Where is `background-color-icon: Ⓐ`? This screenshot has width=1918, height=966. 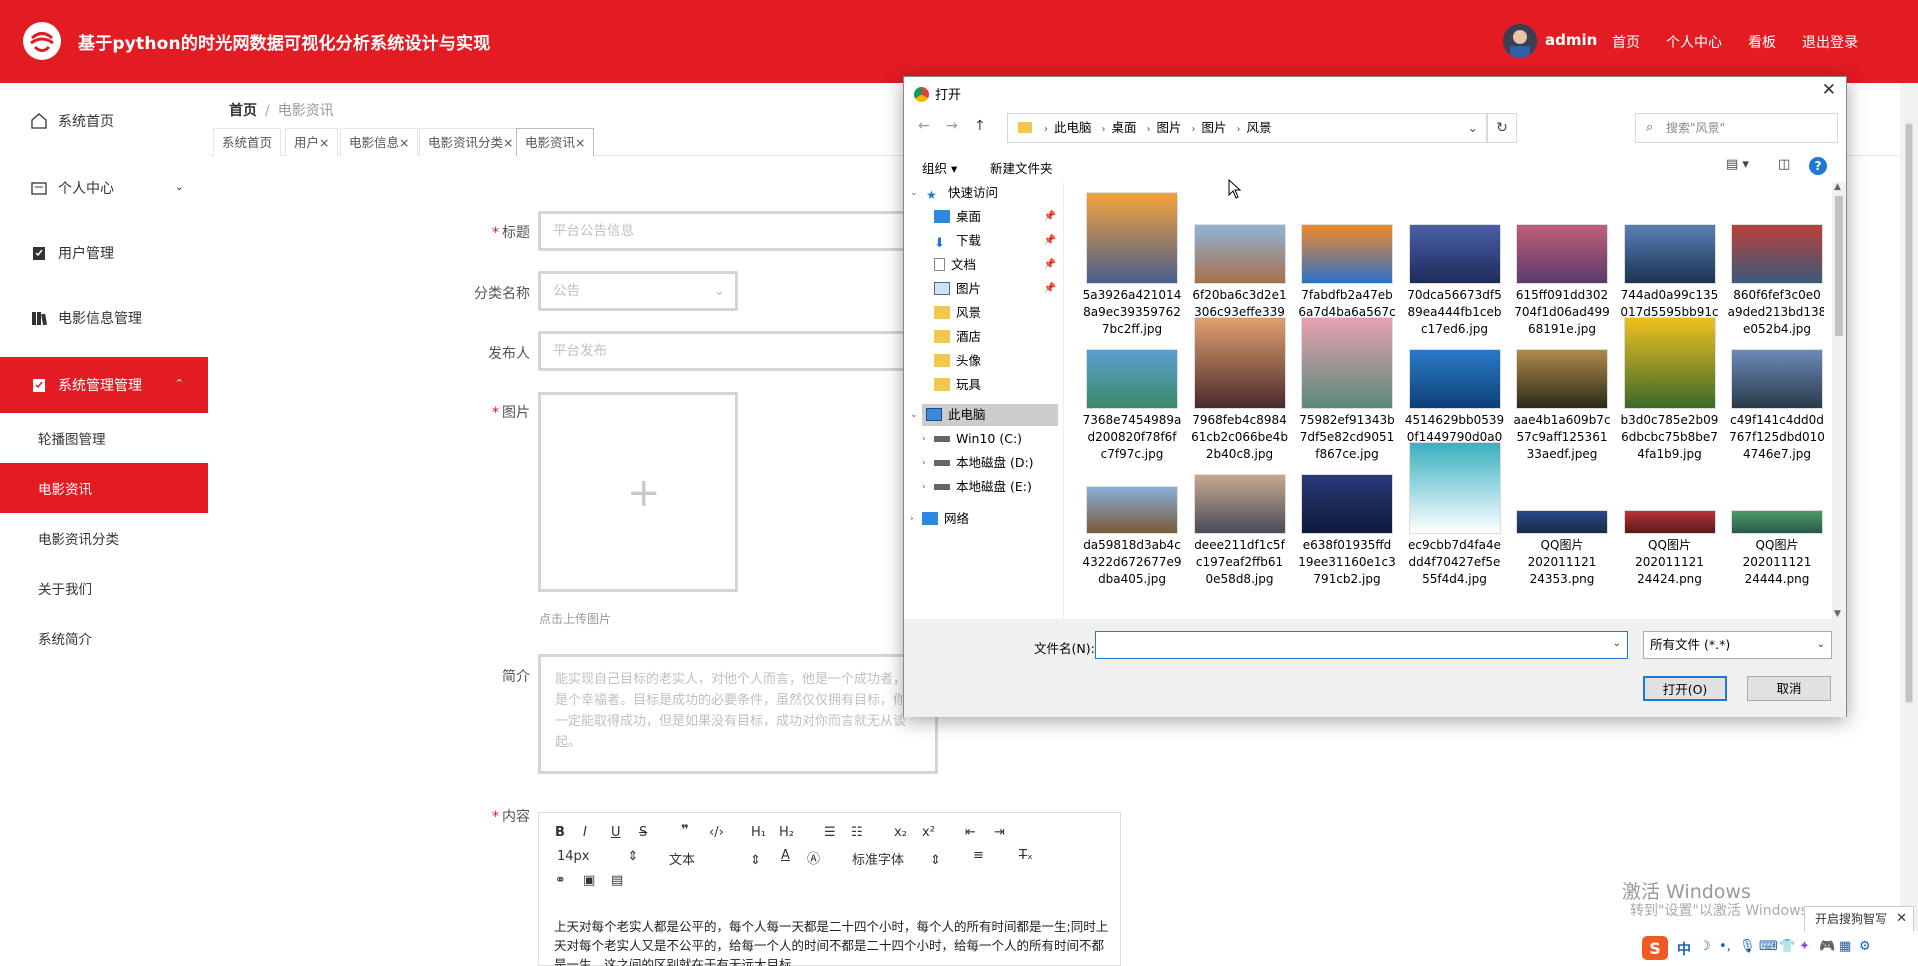 background-color-icon: Ⓐ is located at coordinates (813, 857).